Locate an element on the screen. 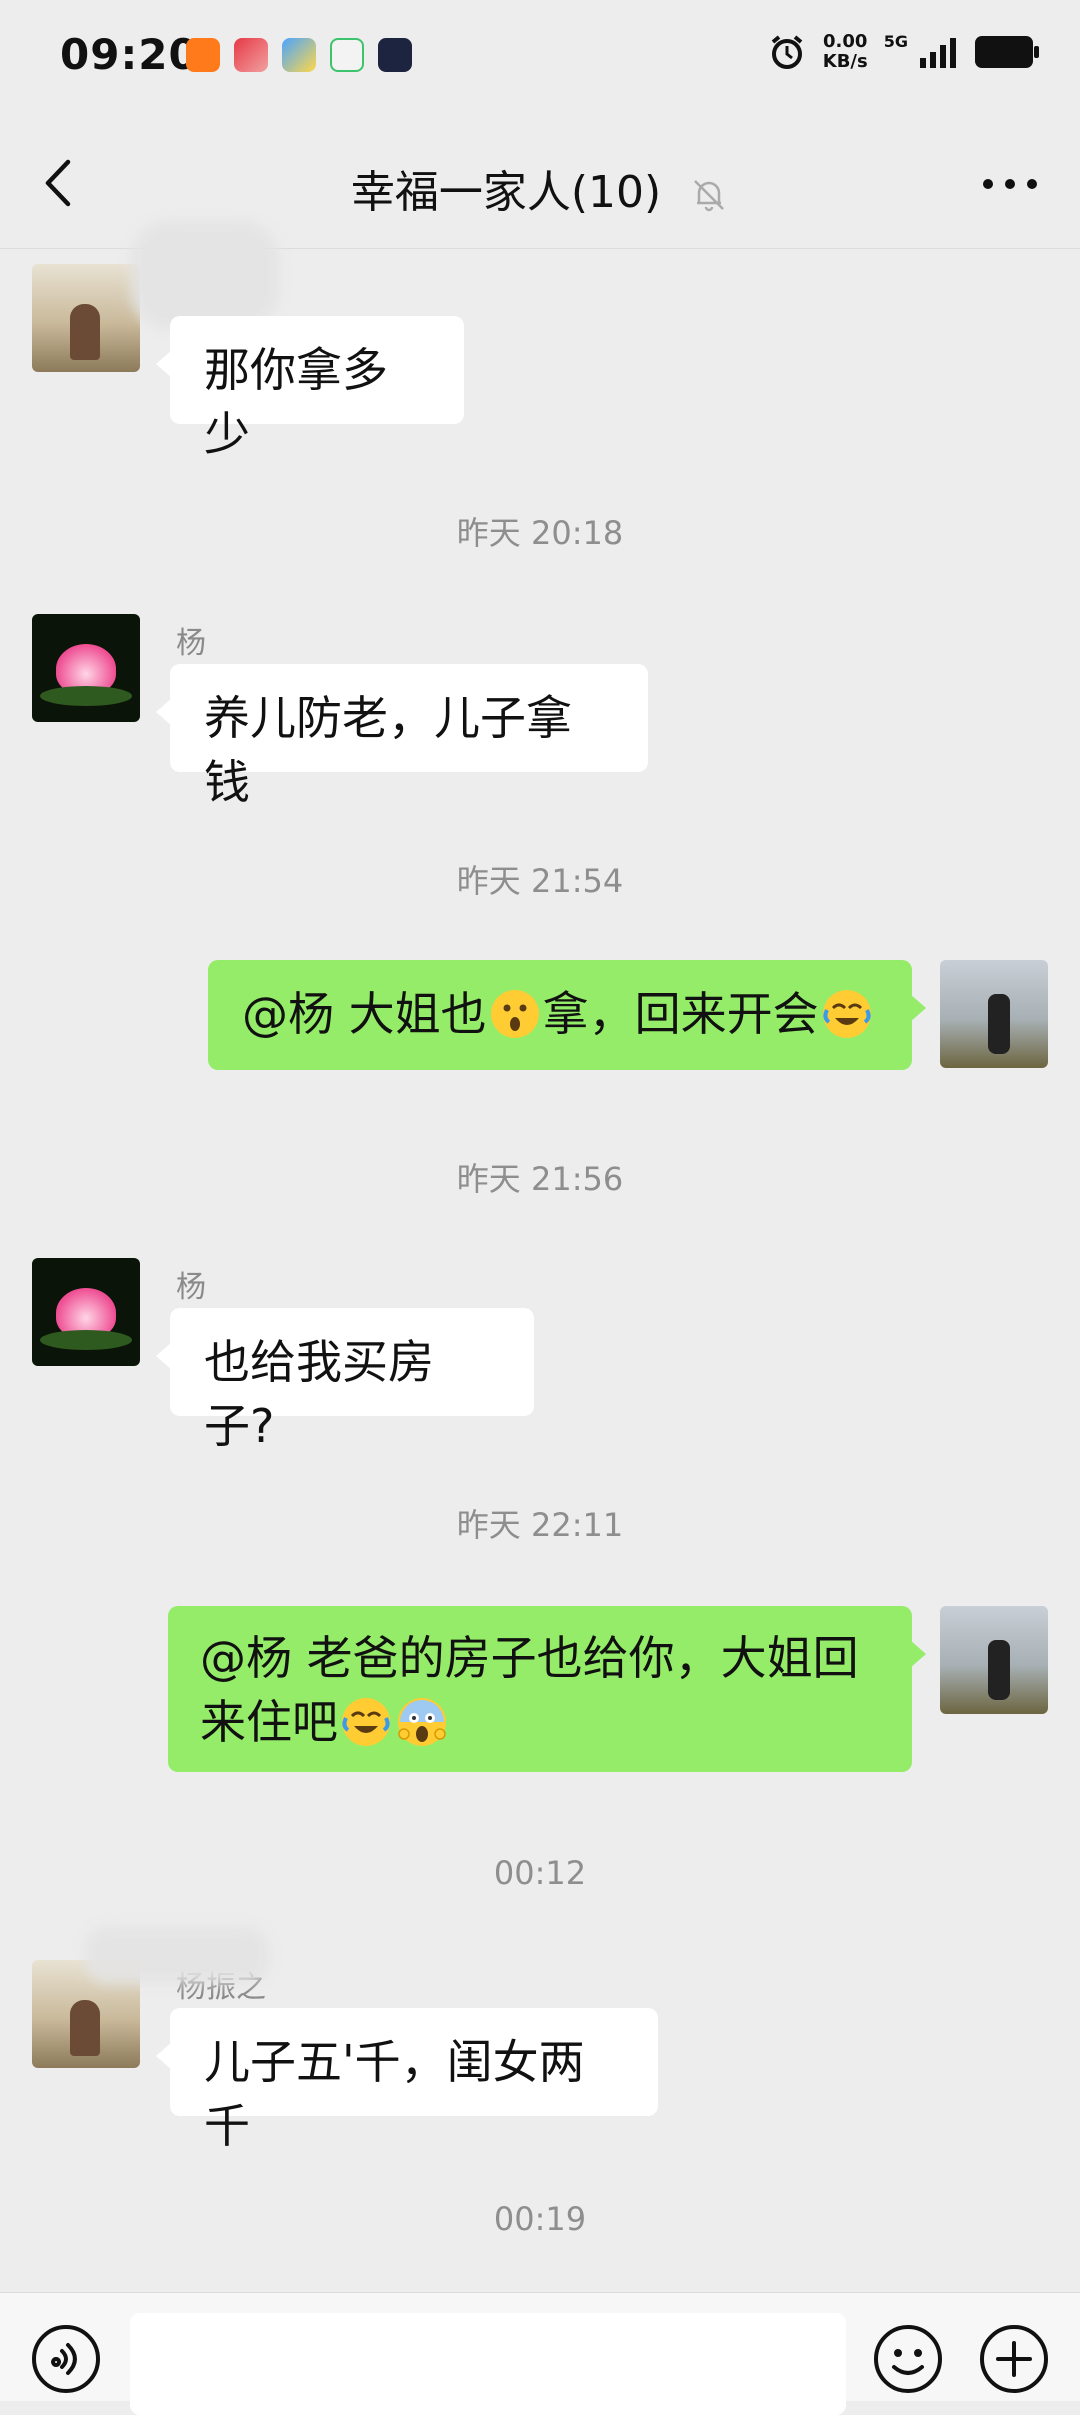 Image resolution: width=1080 pixels, height=2415 pixels. message-bubble: 也给我买房子? is located at coordinates (345, 1380).